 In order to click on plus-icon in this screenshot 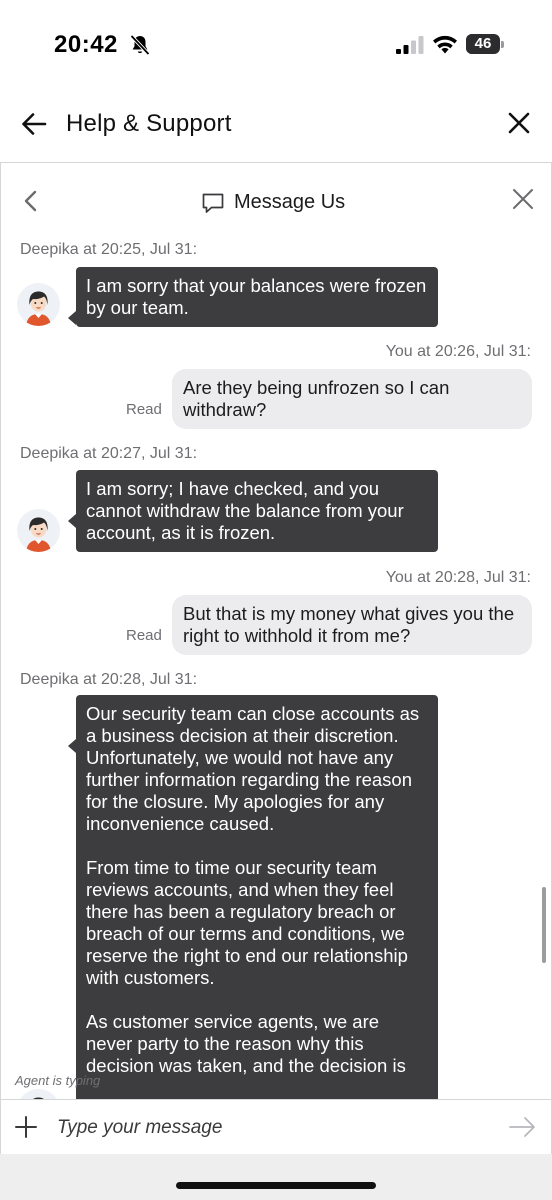, I will do `click(26, 1127)`.